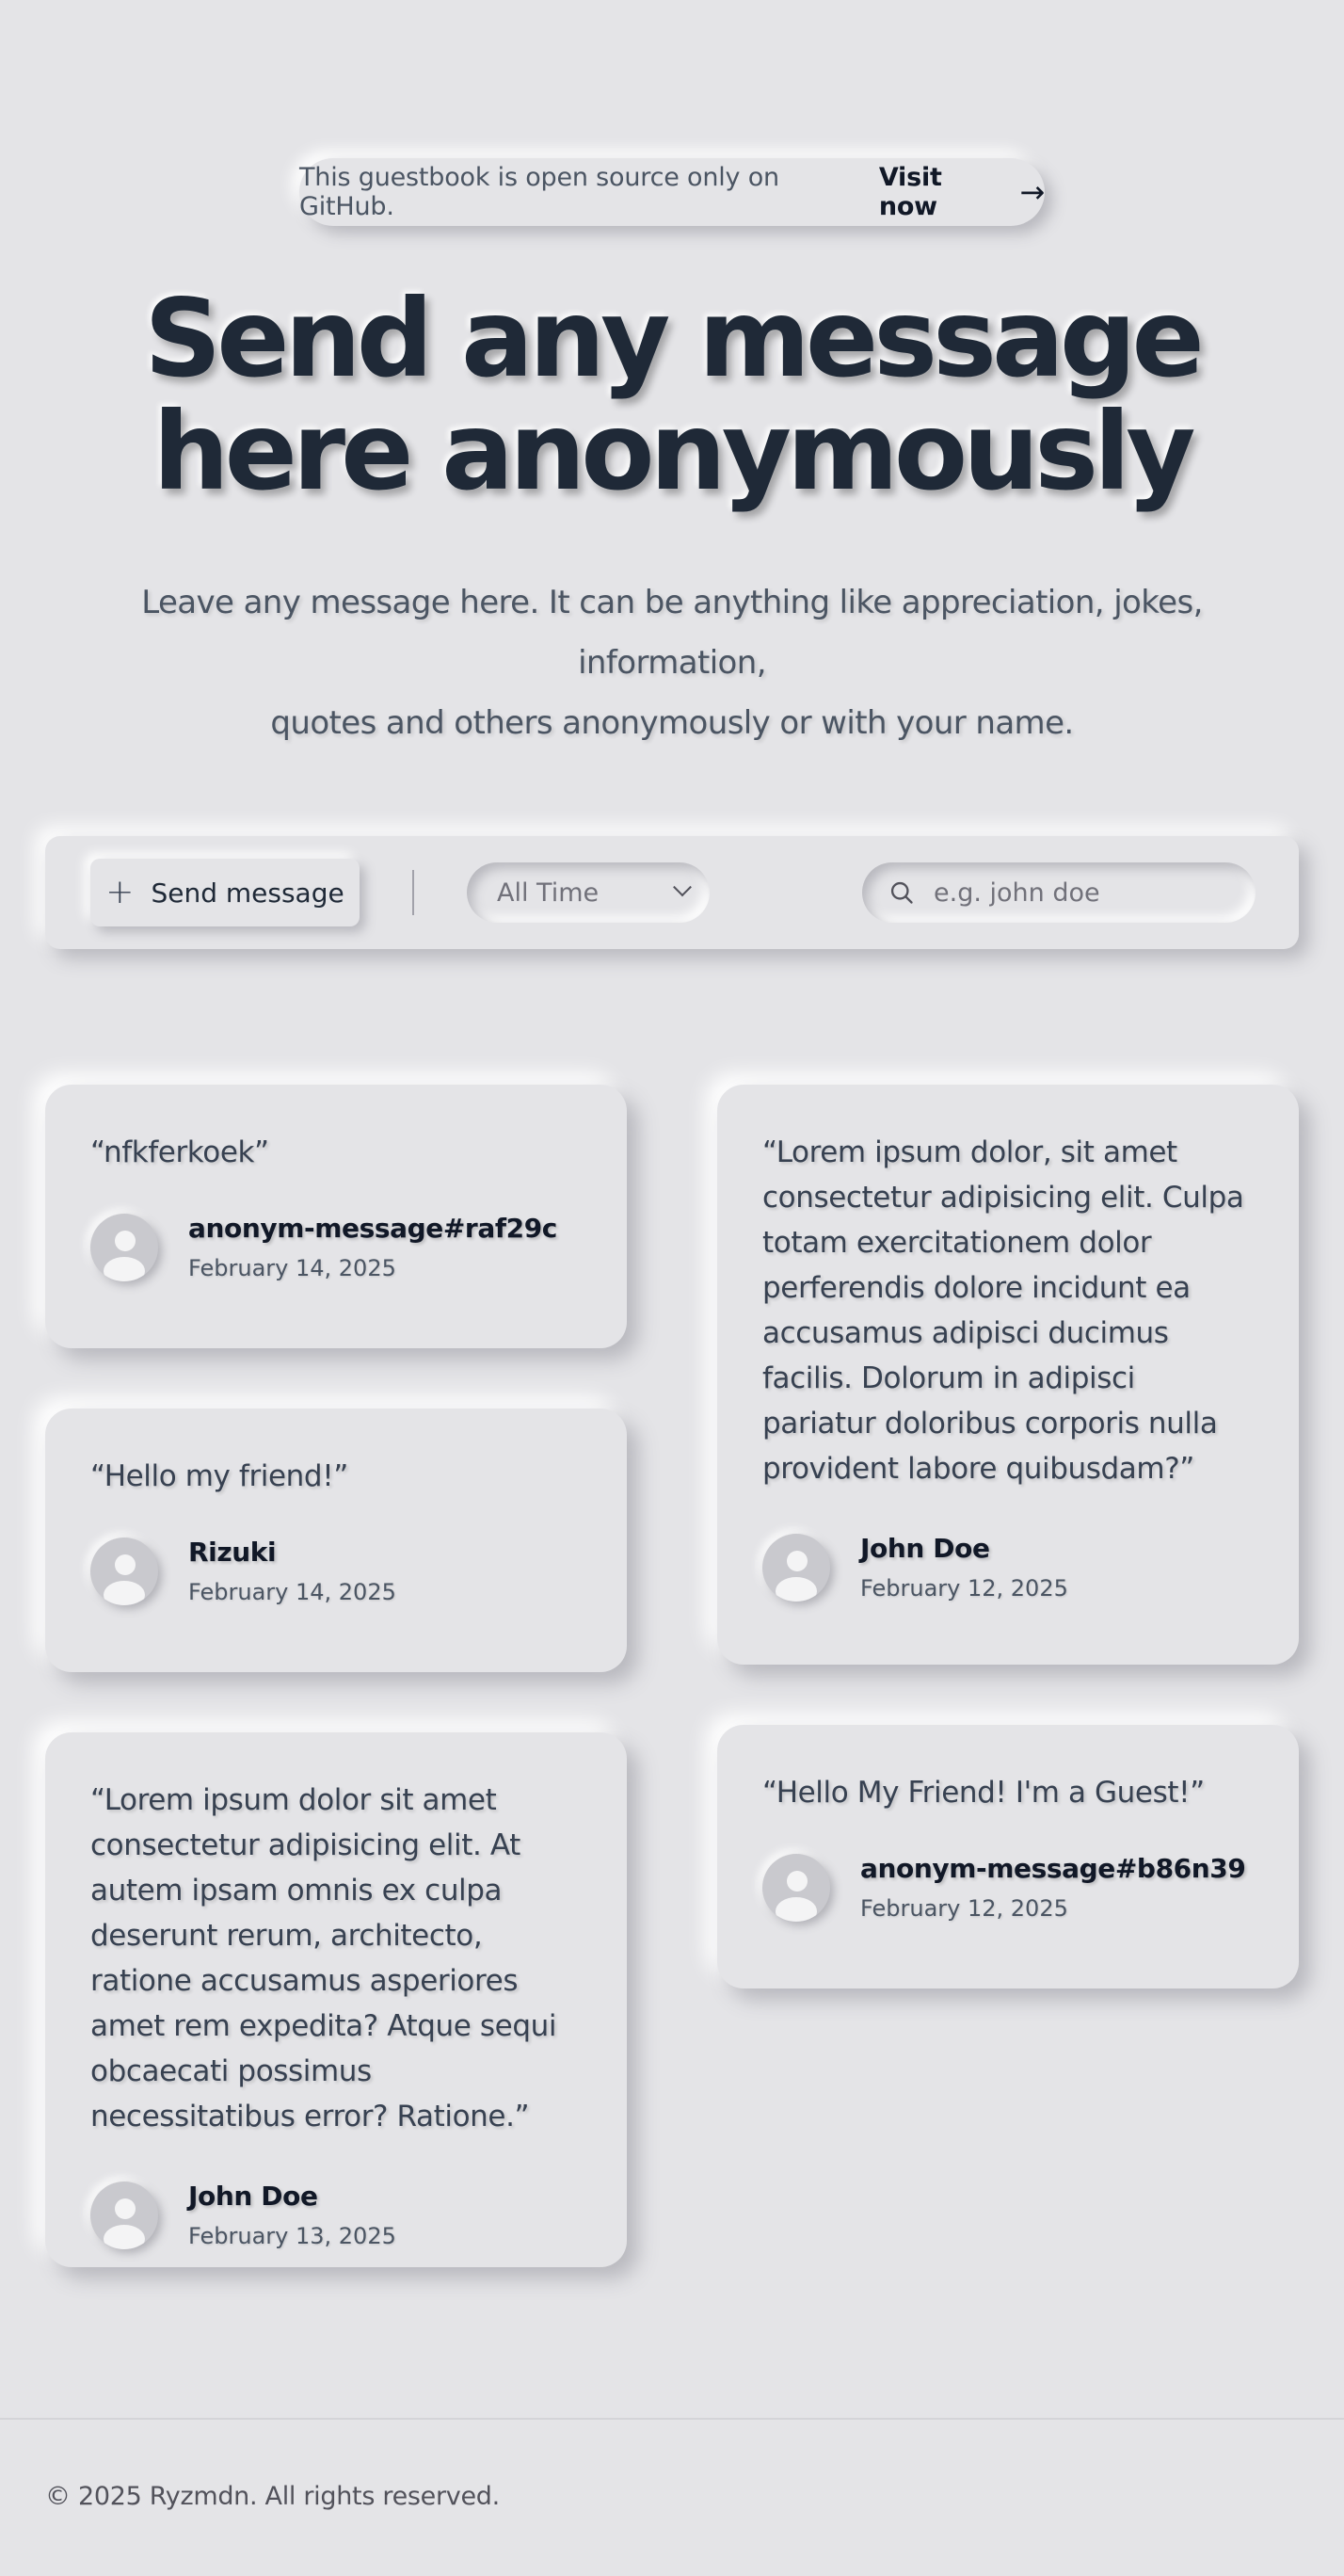 Image resolution: width=1344 pixels, height=2576 pixels. I want to click on time-filter-select: All Time, so click(588, 892).